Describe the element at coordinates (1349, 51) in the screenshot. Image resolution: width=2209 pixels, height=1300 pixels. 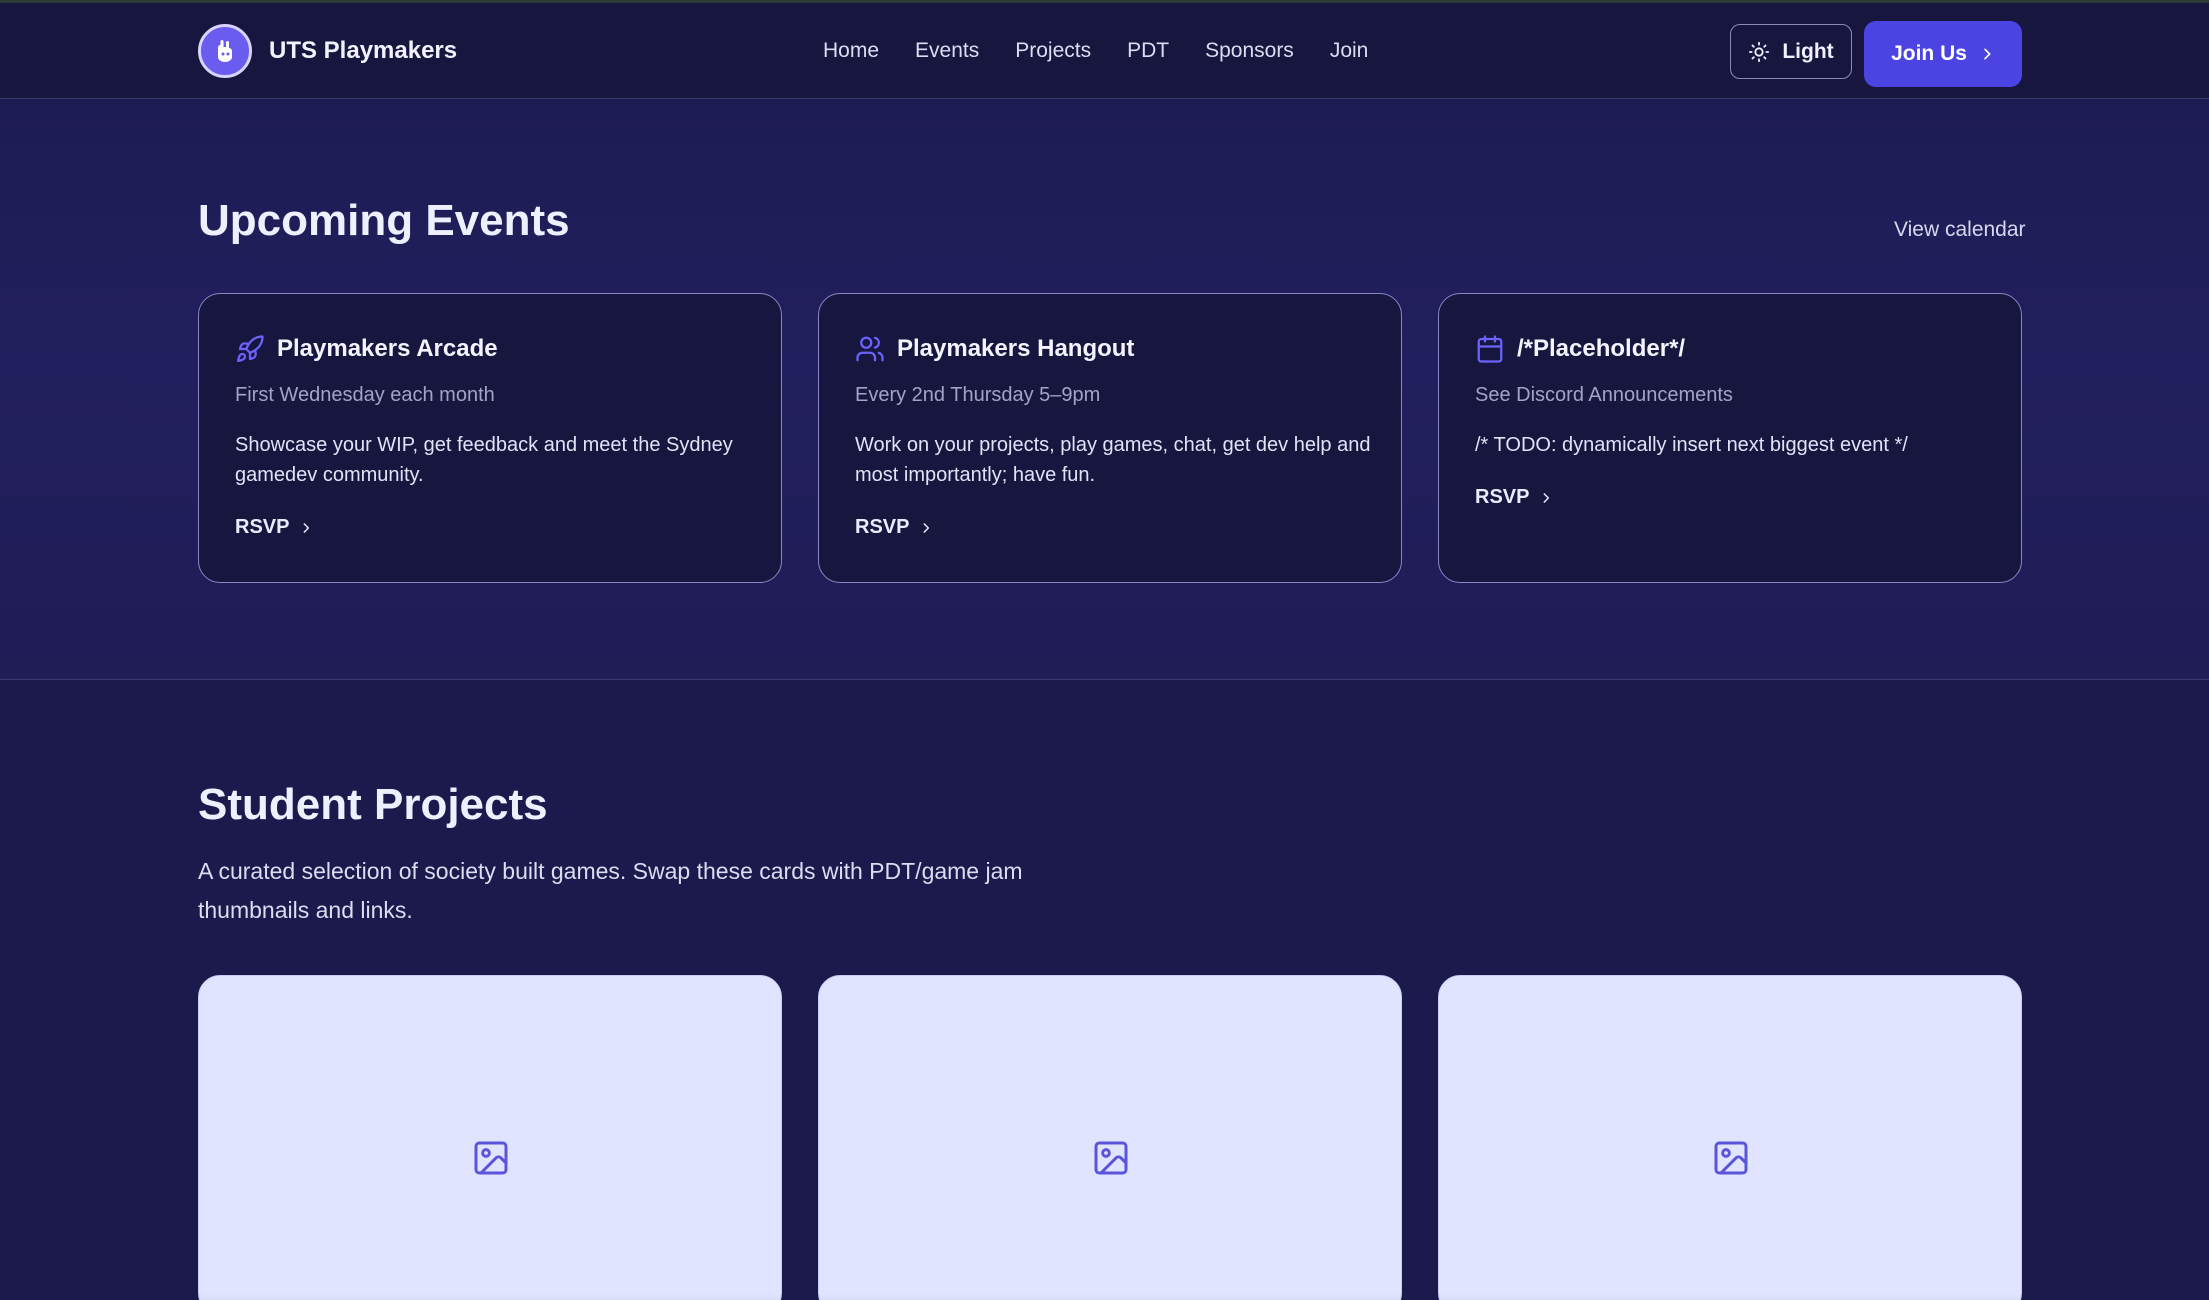
I see `nav-join: Join` at that location.